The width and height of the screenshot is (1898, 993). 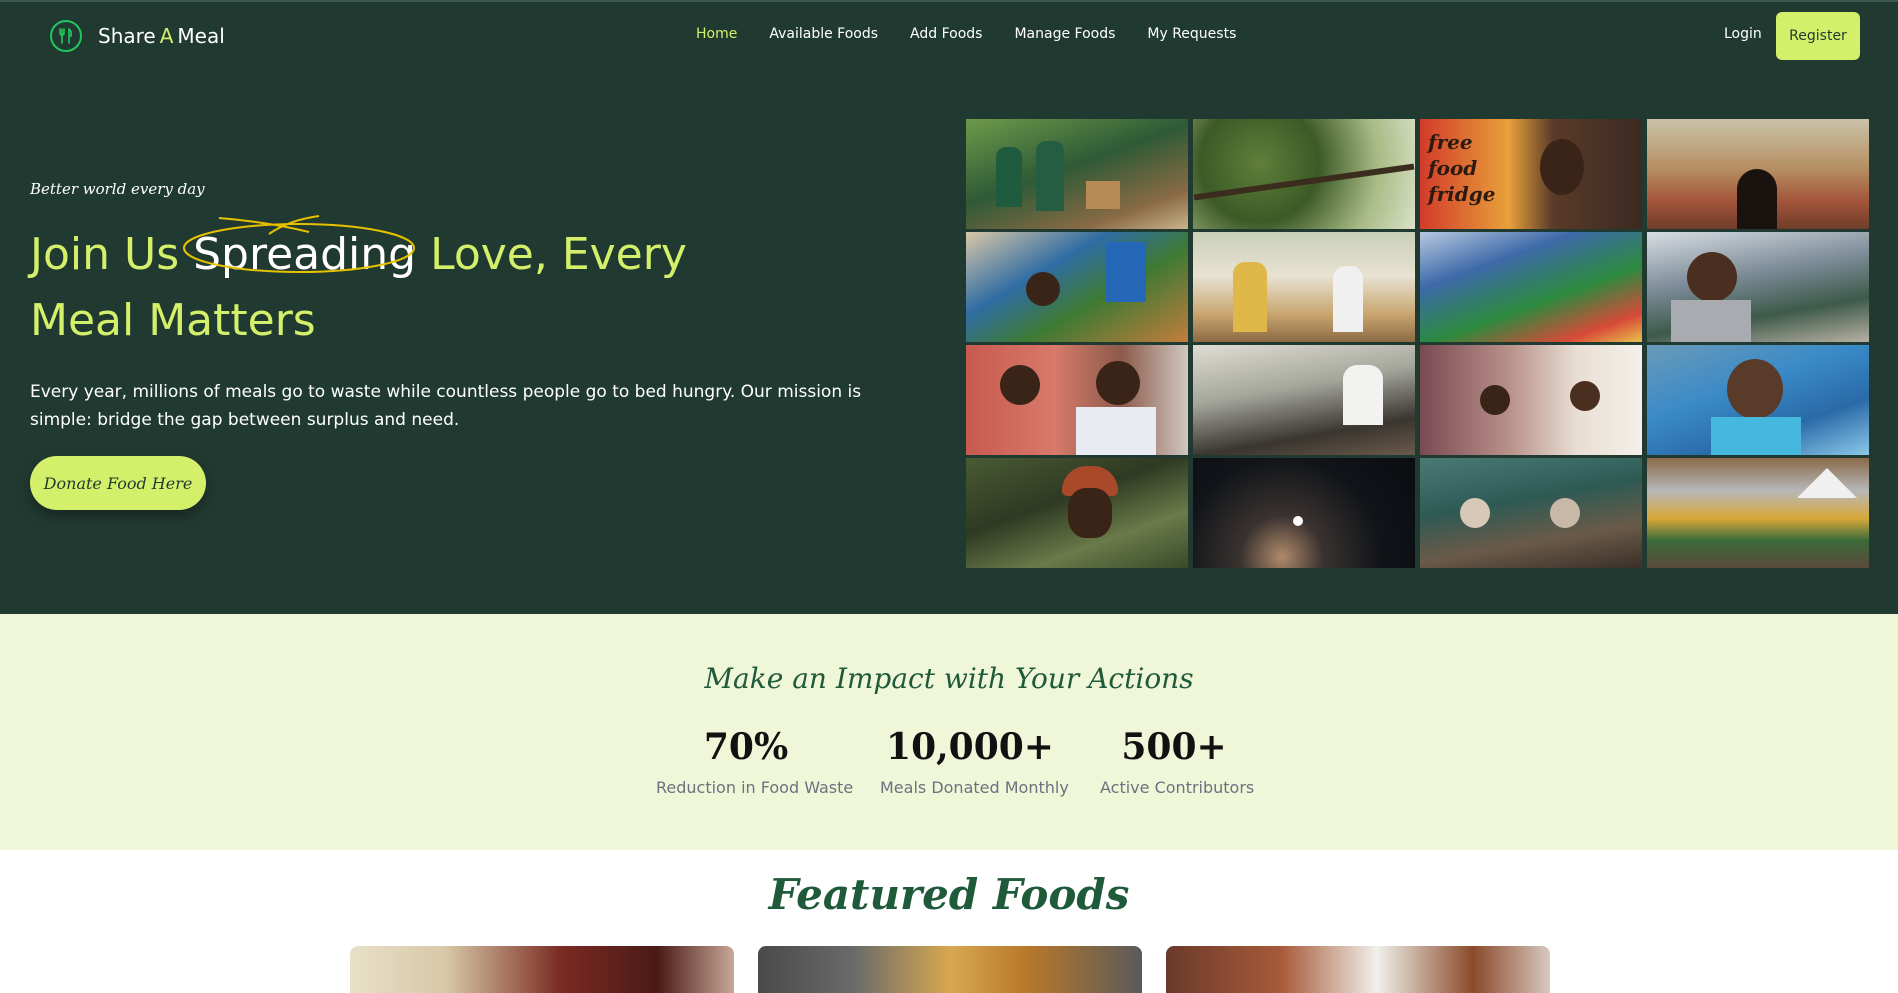 What do you see at coordinates (1064, 34) in the screenshot?
I see `nav-link-manage-foods: Manage Foods` at bounding box center [1064, 34].